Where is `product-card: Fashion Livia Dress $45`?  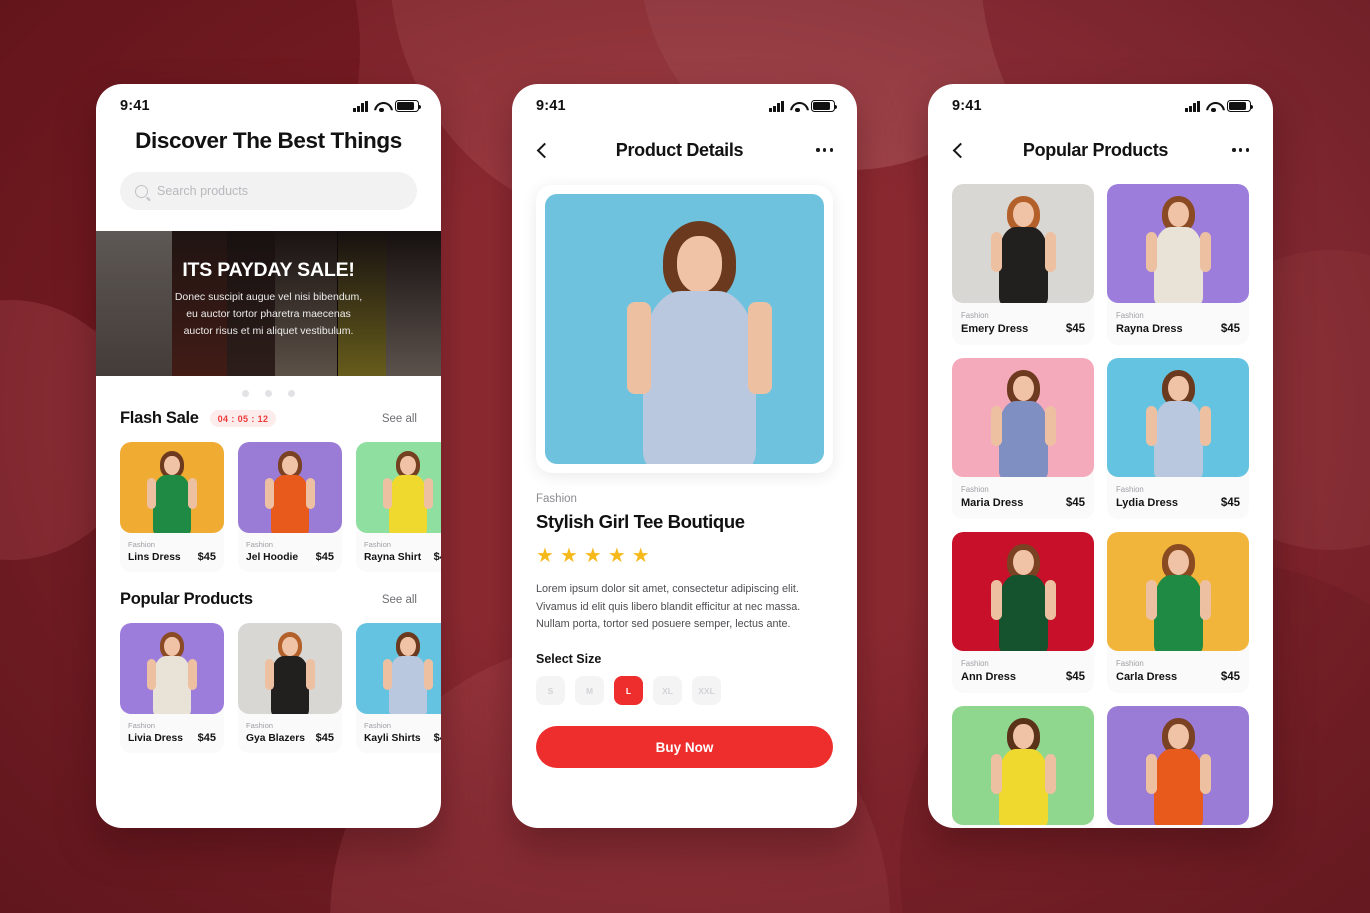 product-card: Fashion Livia Dress $45 is located at coordinates (172, 688).